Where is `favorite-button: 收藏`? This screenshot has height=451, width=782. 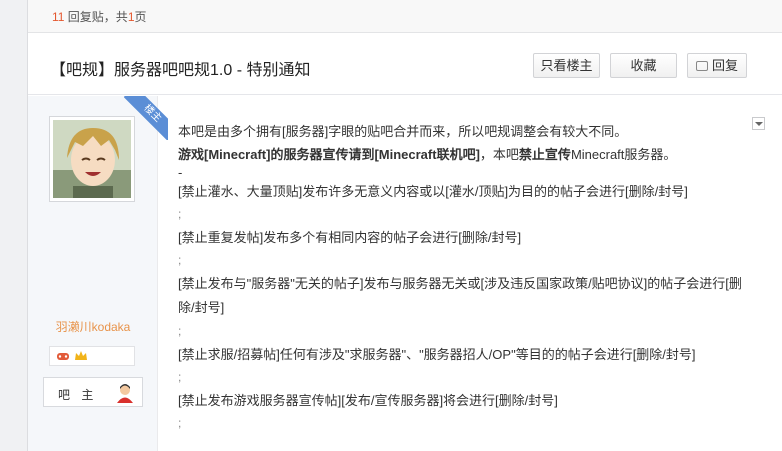 favorite-button: 收藏 is located at coordinates (643, 65).